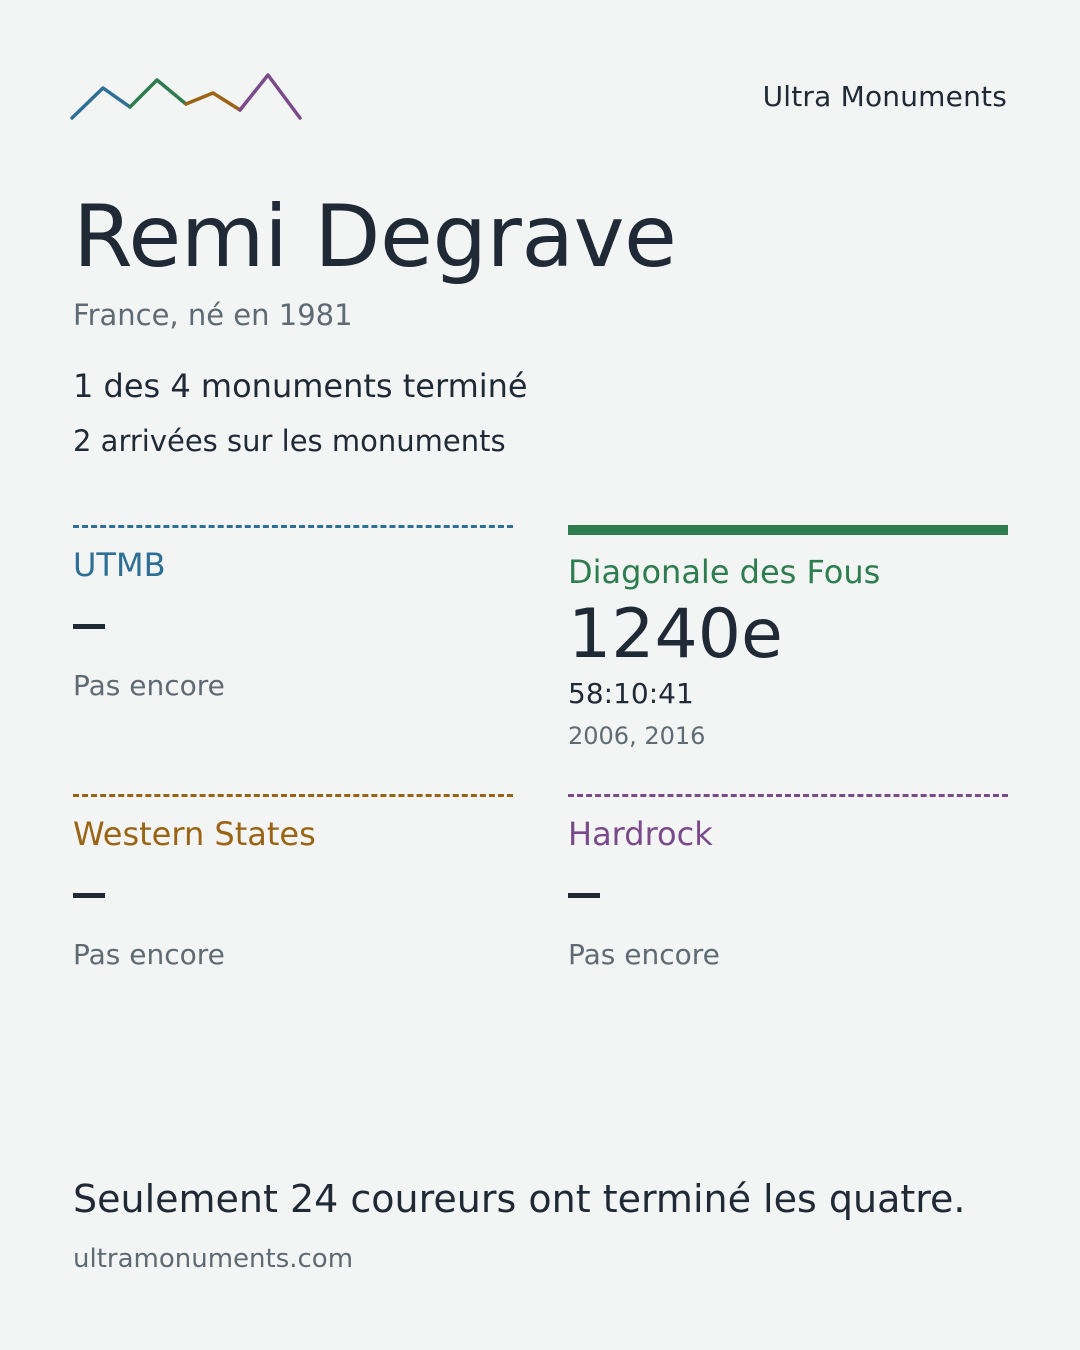  Describe the element at coordinates (300, 386) in the screenshot. I see `monuments-completed-summary: 1 des 4 monuments terminé` at that location.